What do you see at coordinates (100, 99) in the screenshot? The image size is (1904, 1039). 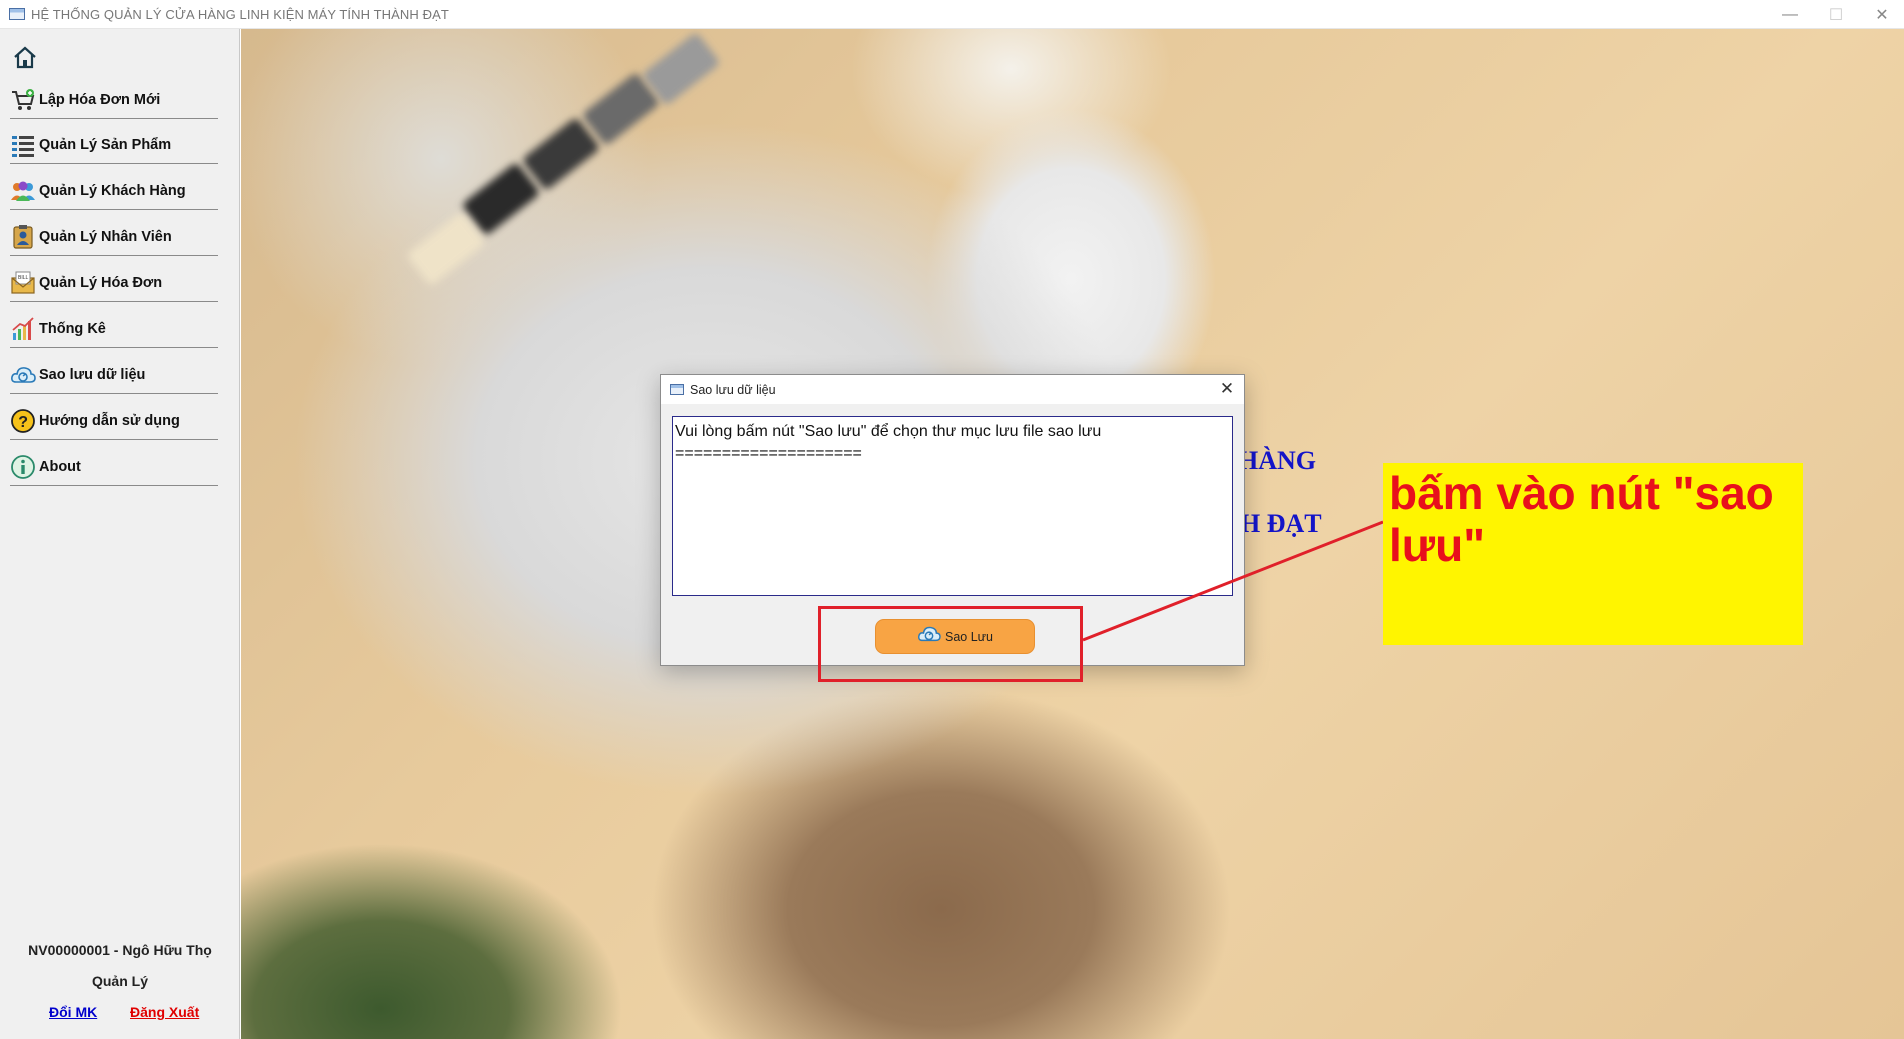 I see `sidebar-item-label: Lập Hóa Đơn Mới` at bounding box center [100, 99].